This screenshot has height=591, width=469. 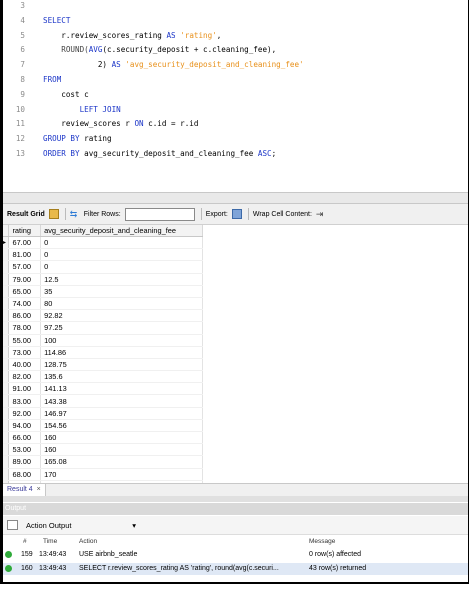 I want to click on line-number: 10, so click(x=20, y=109).